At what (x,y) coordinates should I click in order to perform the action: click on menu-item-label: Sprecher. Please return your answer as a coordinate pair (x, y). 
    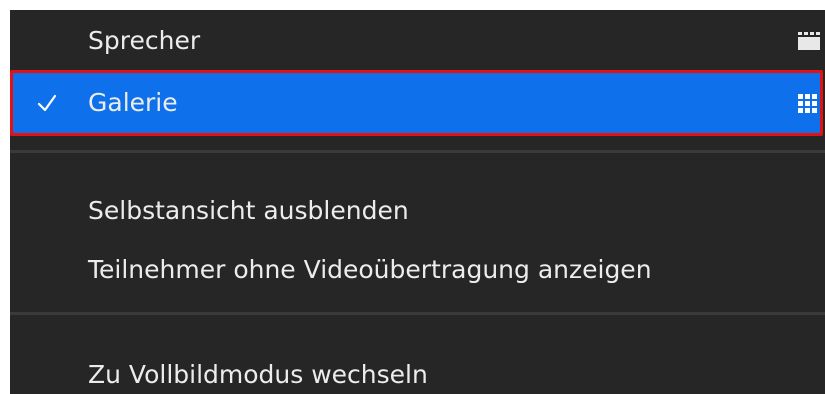
    Looking at the image, I should click on (144, 40).